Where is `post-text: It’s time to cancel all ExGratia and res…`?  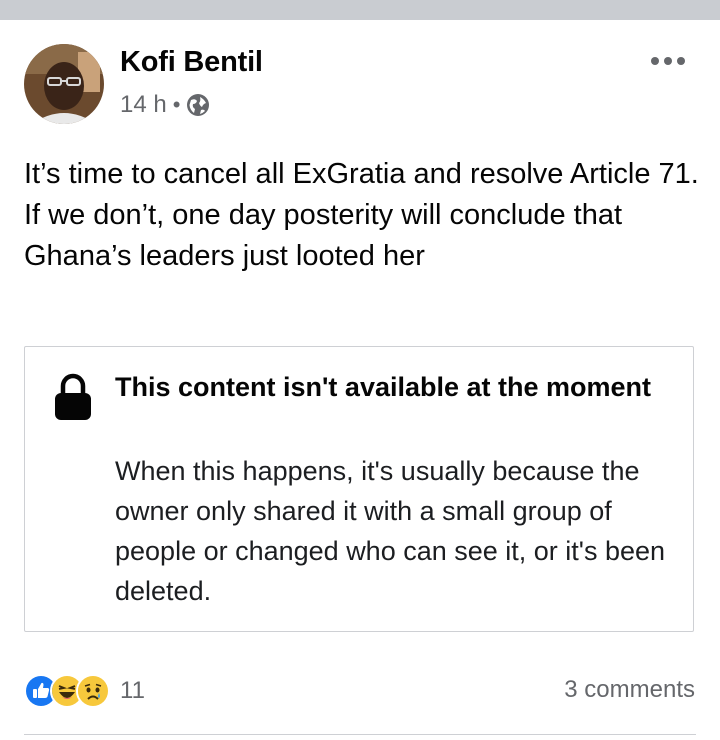 post-text: It’s time to cancel all ExGratia and res… is located at coordinates (361, 215).